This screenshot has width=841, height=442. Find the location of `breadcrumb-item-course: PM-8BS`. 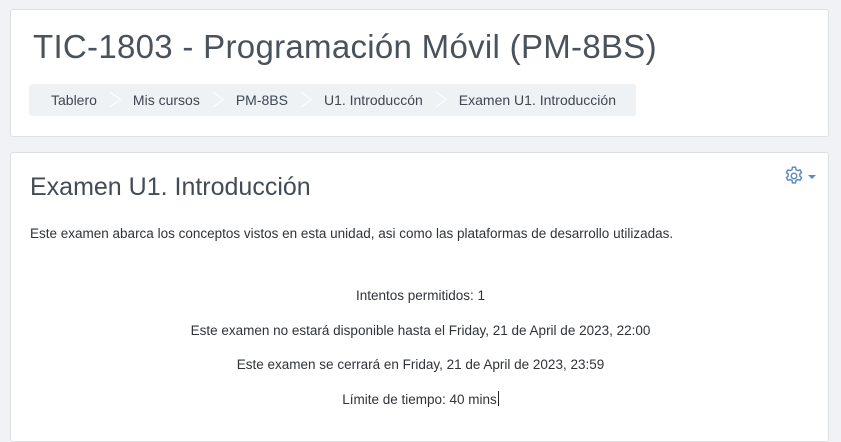

breadcrumb-item-course: PM-8BS is located at coordinates (258, 100).